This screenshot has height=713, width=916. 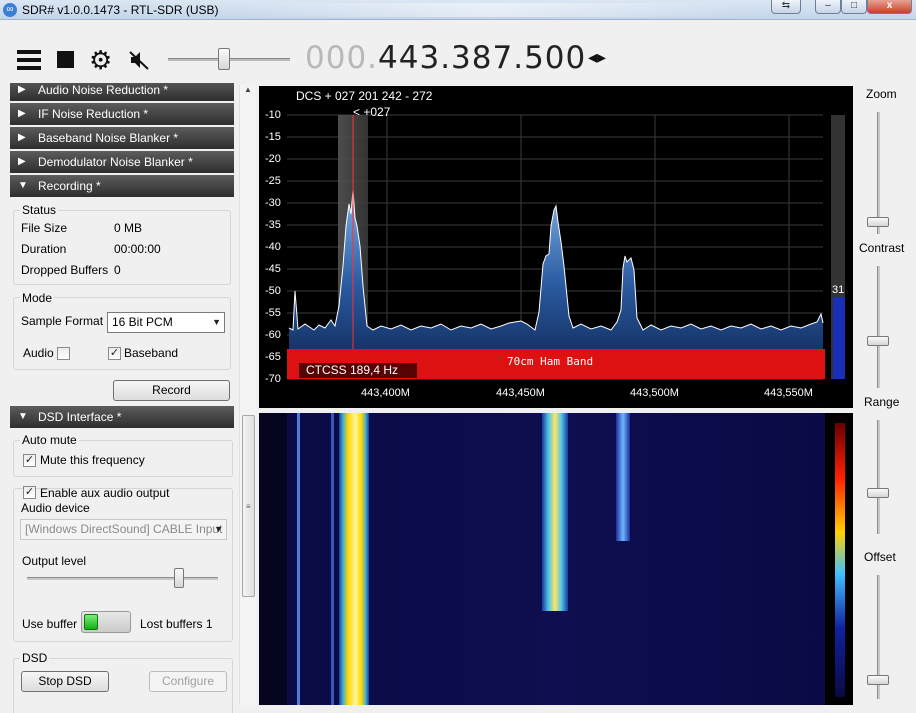 What do you see at coordinates (372, 112) in the screenshot?
I see `vfo-marker-label: < +027` at bounding box center [372, 112].